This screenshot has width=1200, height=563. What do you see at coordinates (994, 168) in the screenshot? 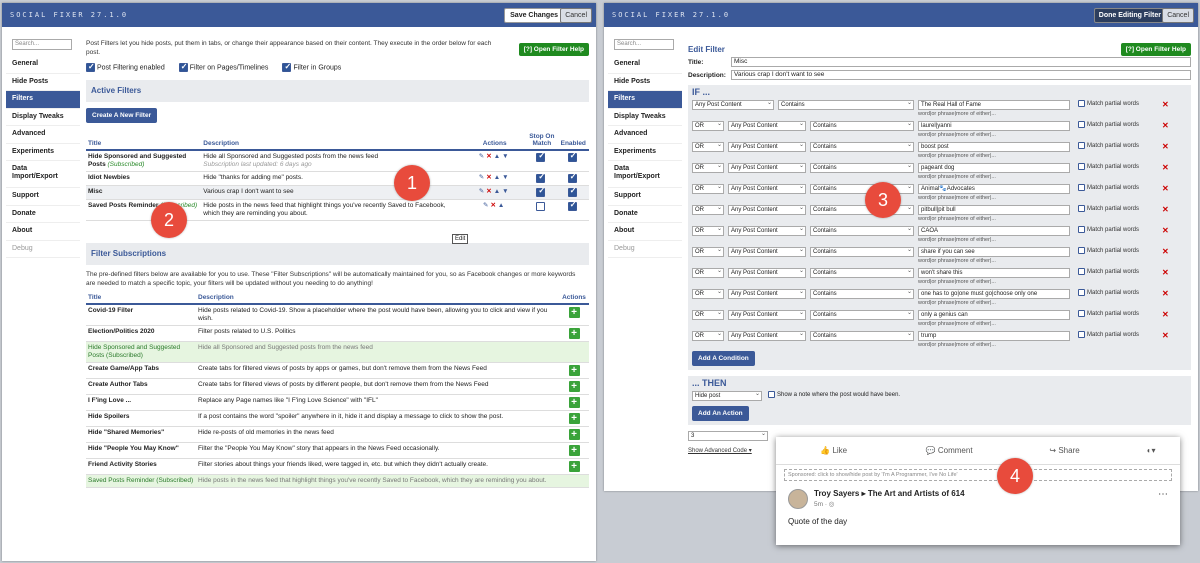
I see `condition-value-input: pageant dog` at bounding box center [994, 168].